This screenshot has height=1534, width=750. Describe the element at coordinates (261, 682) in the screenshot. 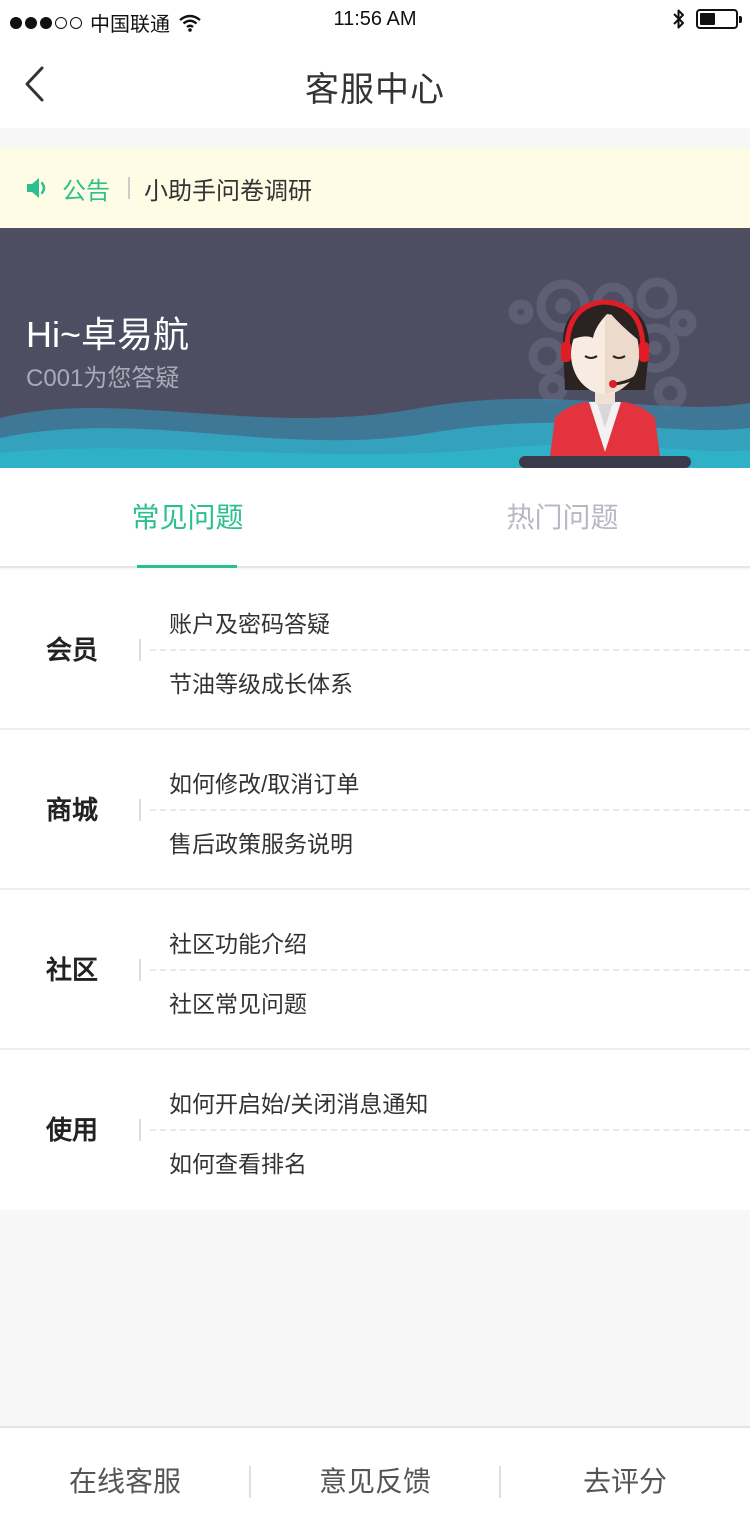

I see `faq-question: 节油等级成长体系` at that location.